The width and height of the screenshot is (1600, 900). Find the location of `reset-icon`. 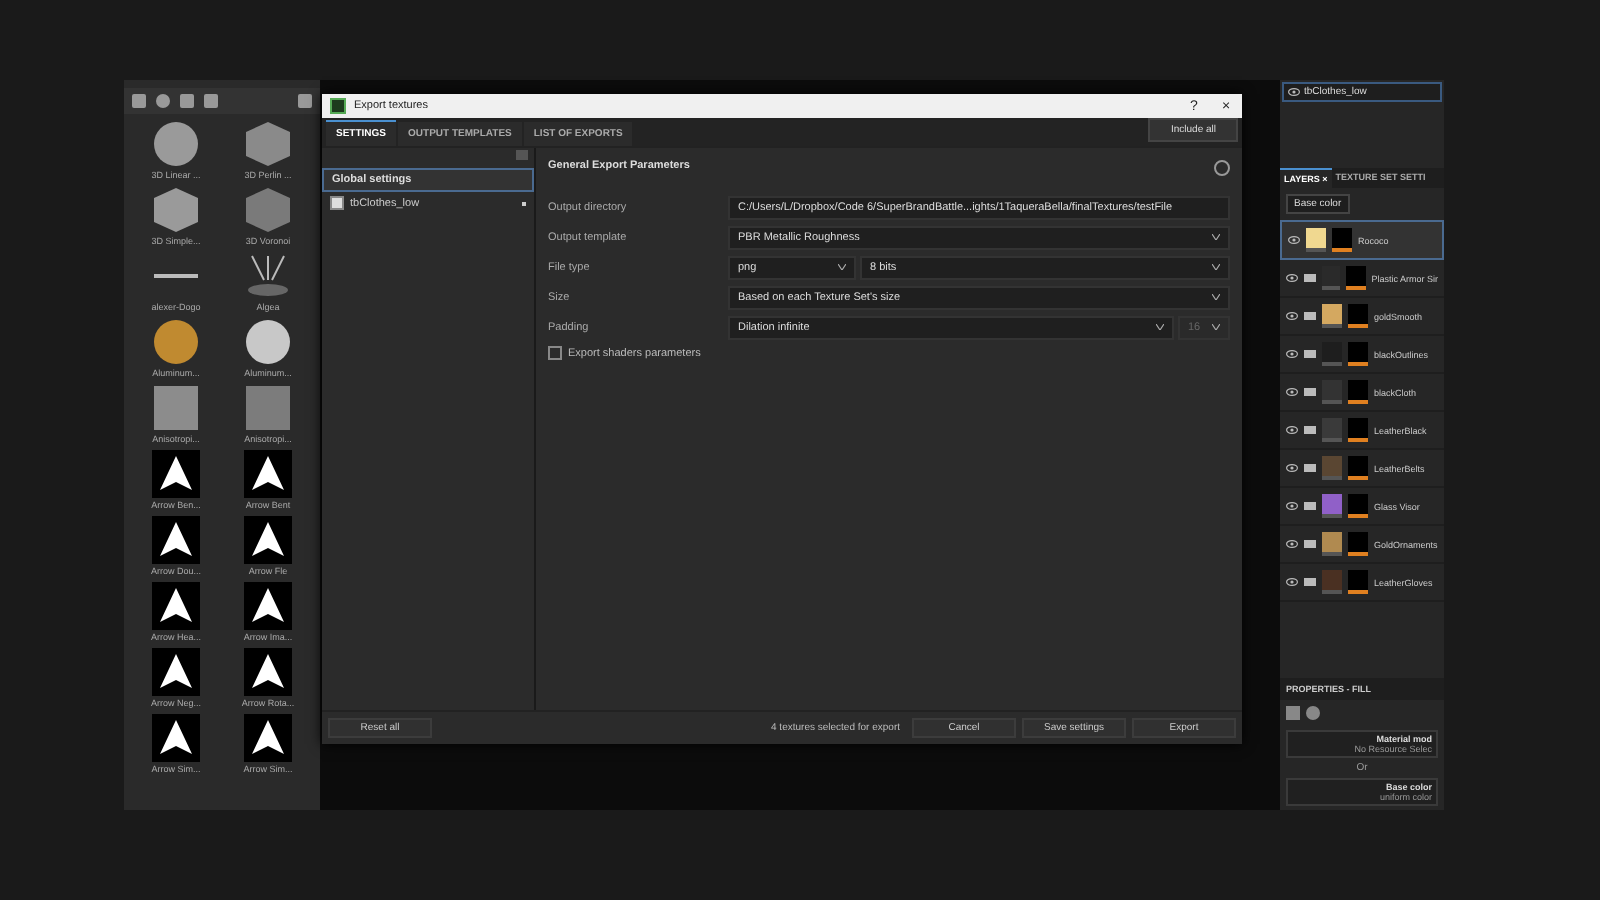

reset-icon is located at coordinates (1222, 168).